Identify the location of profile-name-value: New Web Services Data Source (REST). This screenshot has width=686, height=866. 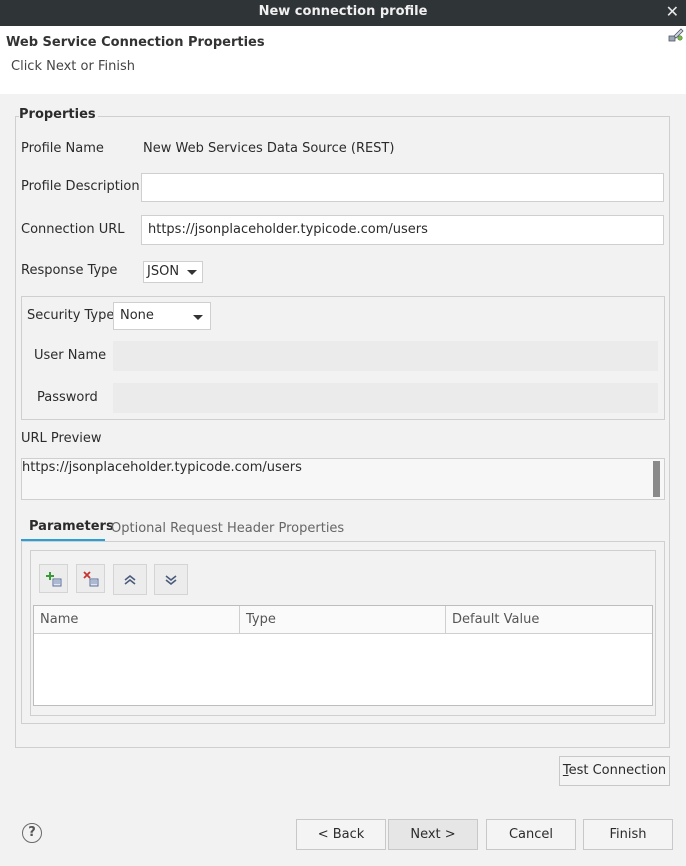
(269, 148).